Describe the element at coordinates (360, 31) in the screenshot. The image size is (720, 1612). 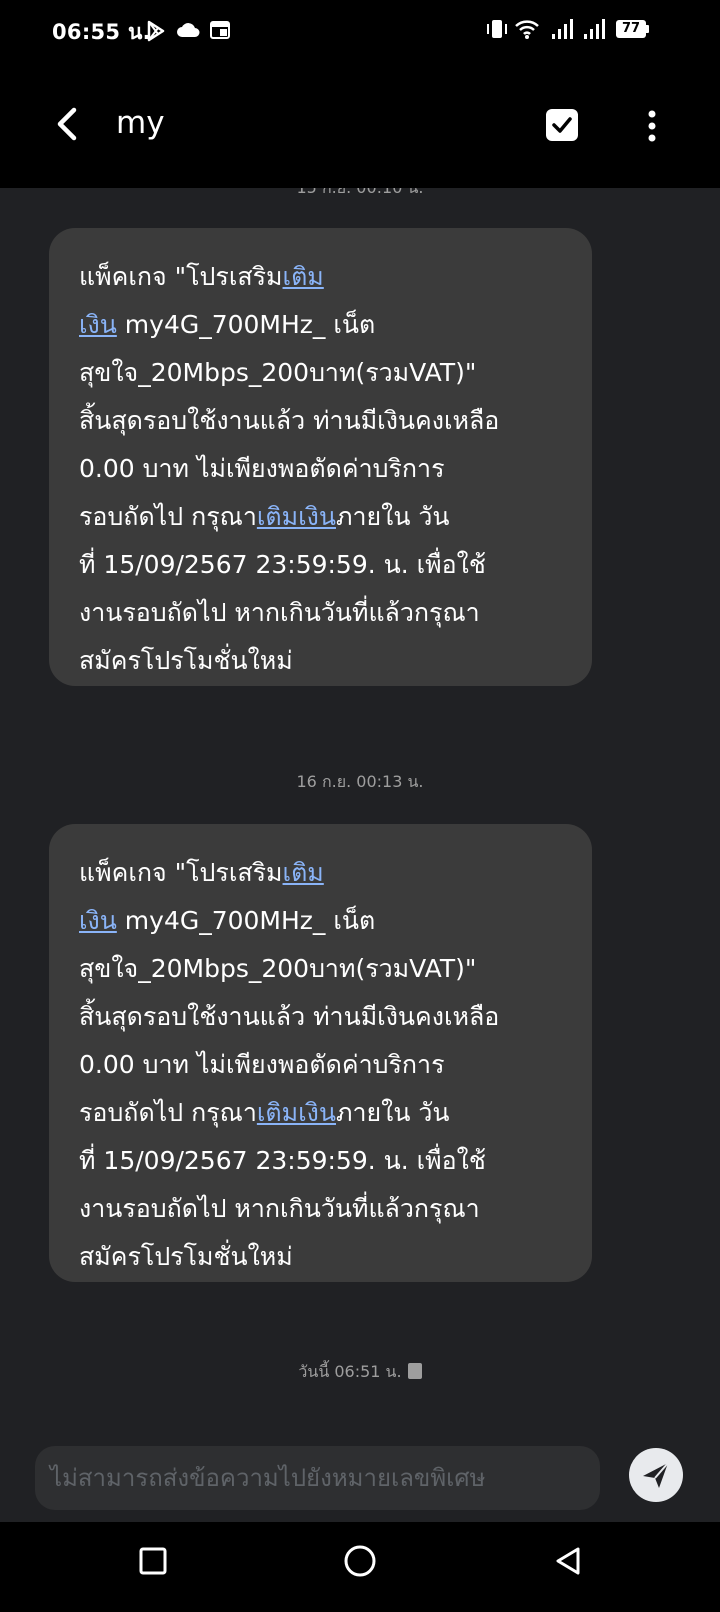
I see `status-bar: 06:55 น. 77` at that location.